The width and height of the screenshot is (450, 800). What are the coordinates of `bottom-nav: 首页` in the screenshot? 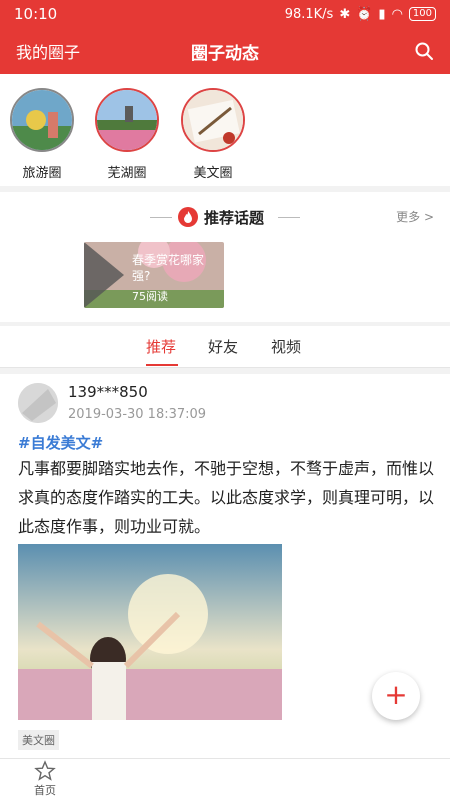 It's located at (225, 779).